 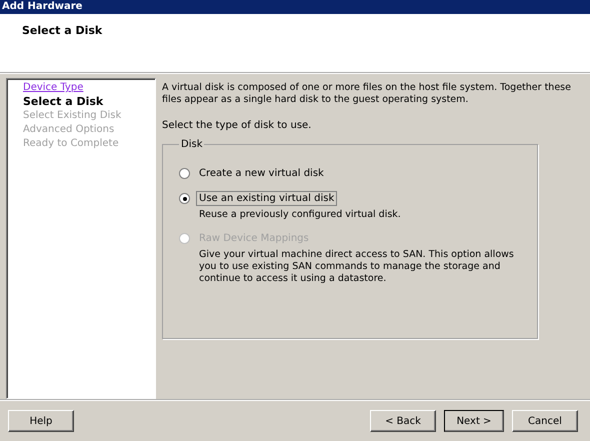 I want to click on cancel-button: Cancel, so click(x=545, y=421).